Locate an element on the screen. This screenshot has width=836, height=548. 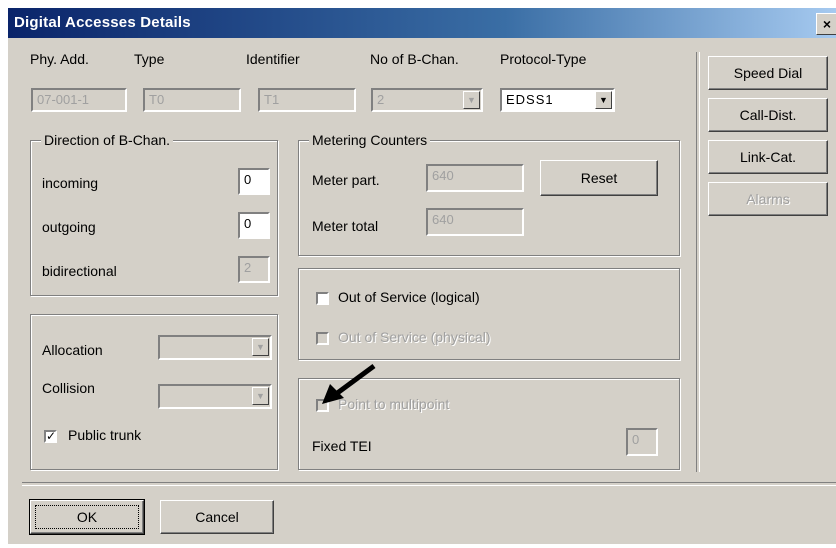
service-group is located at coordinates (489, 314).